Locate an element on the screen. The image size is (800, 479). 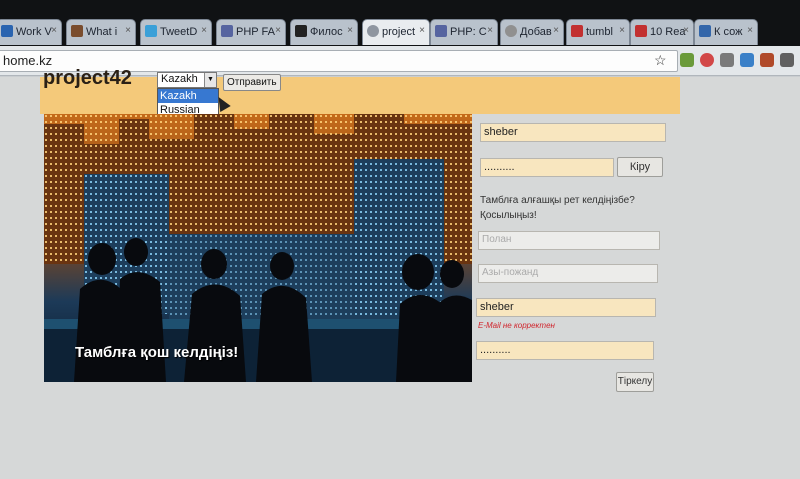
tab-label: Добав is located at coordinates (536, 32).